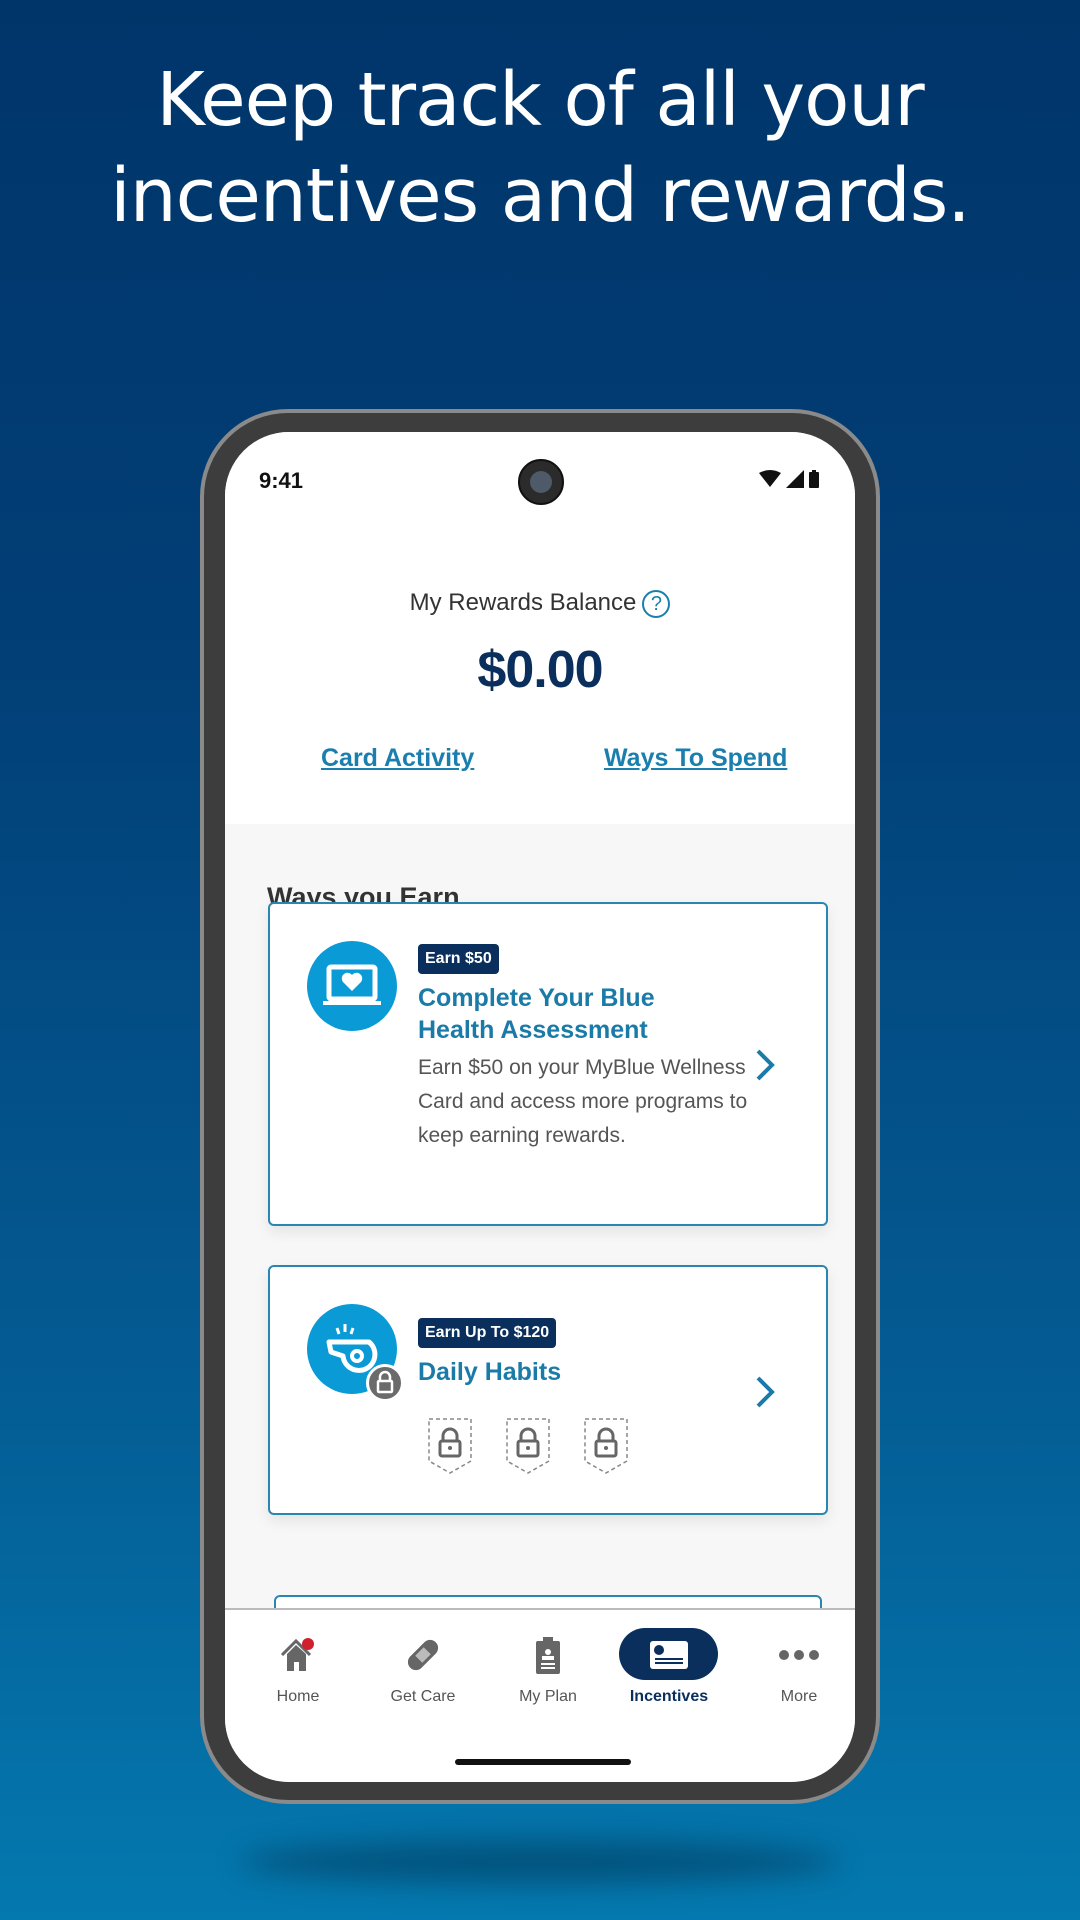  I want to click on home-icon, so click(298, 1655).